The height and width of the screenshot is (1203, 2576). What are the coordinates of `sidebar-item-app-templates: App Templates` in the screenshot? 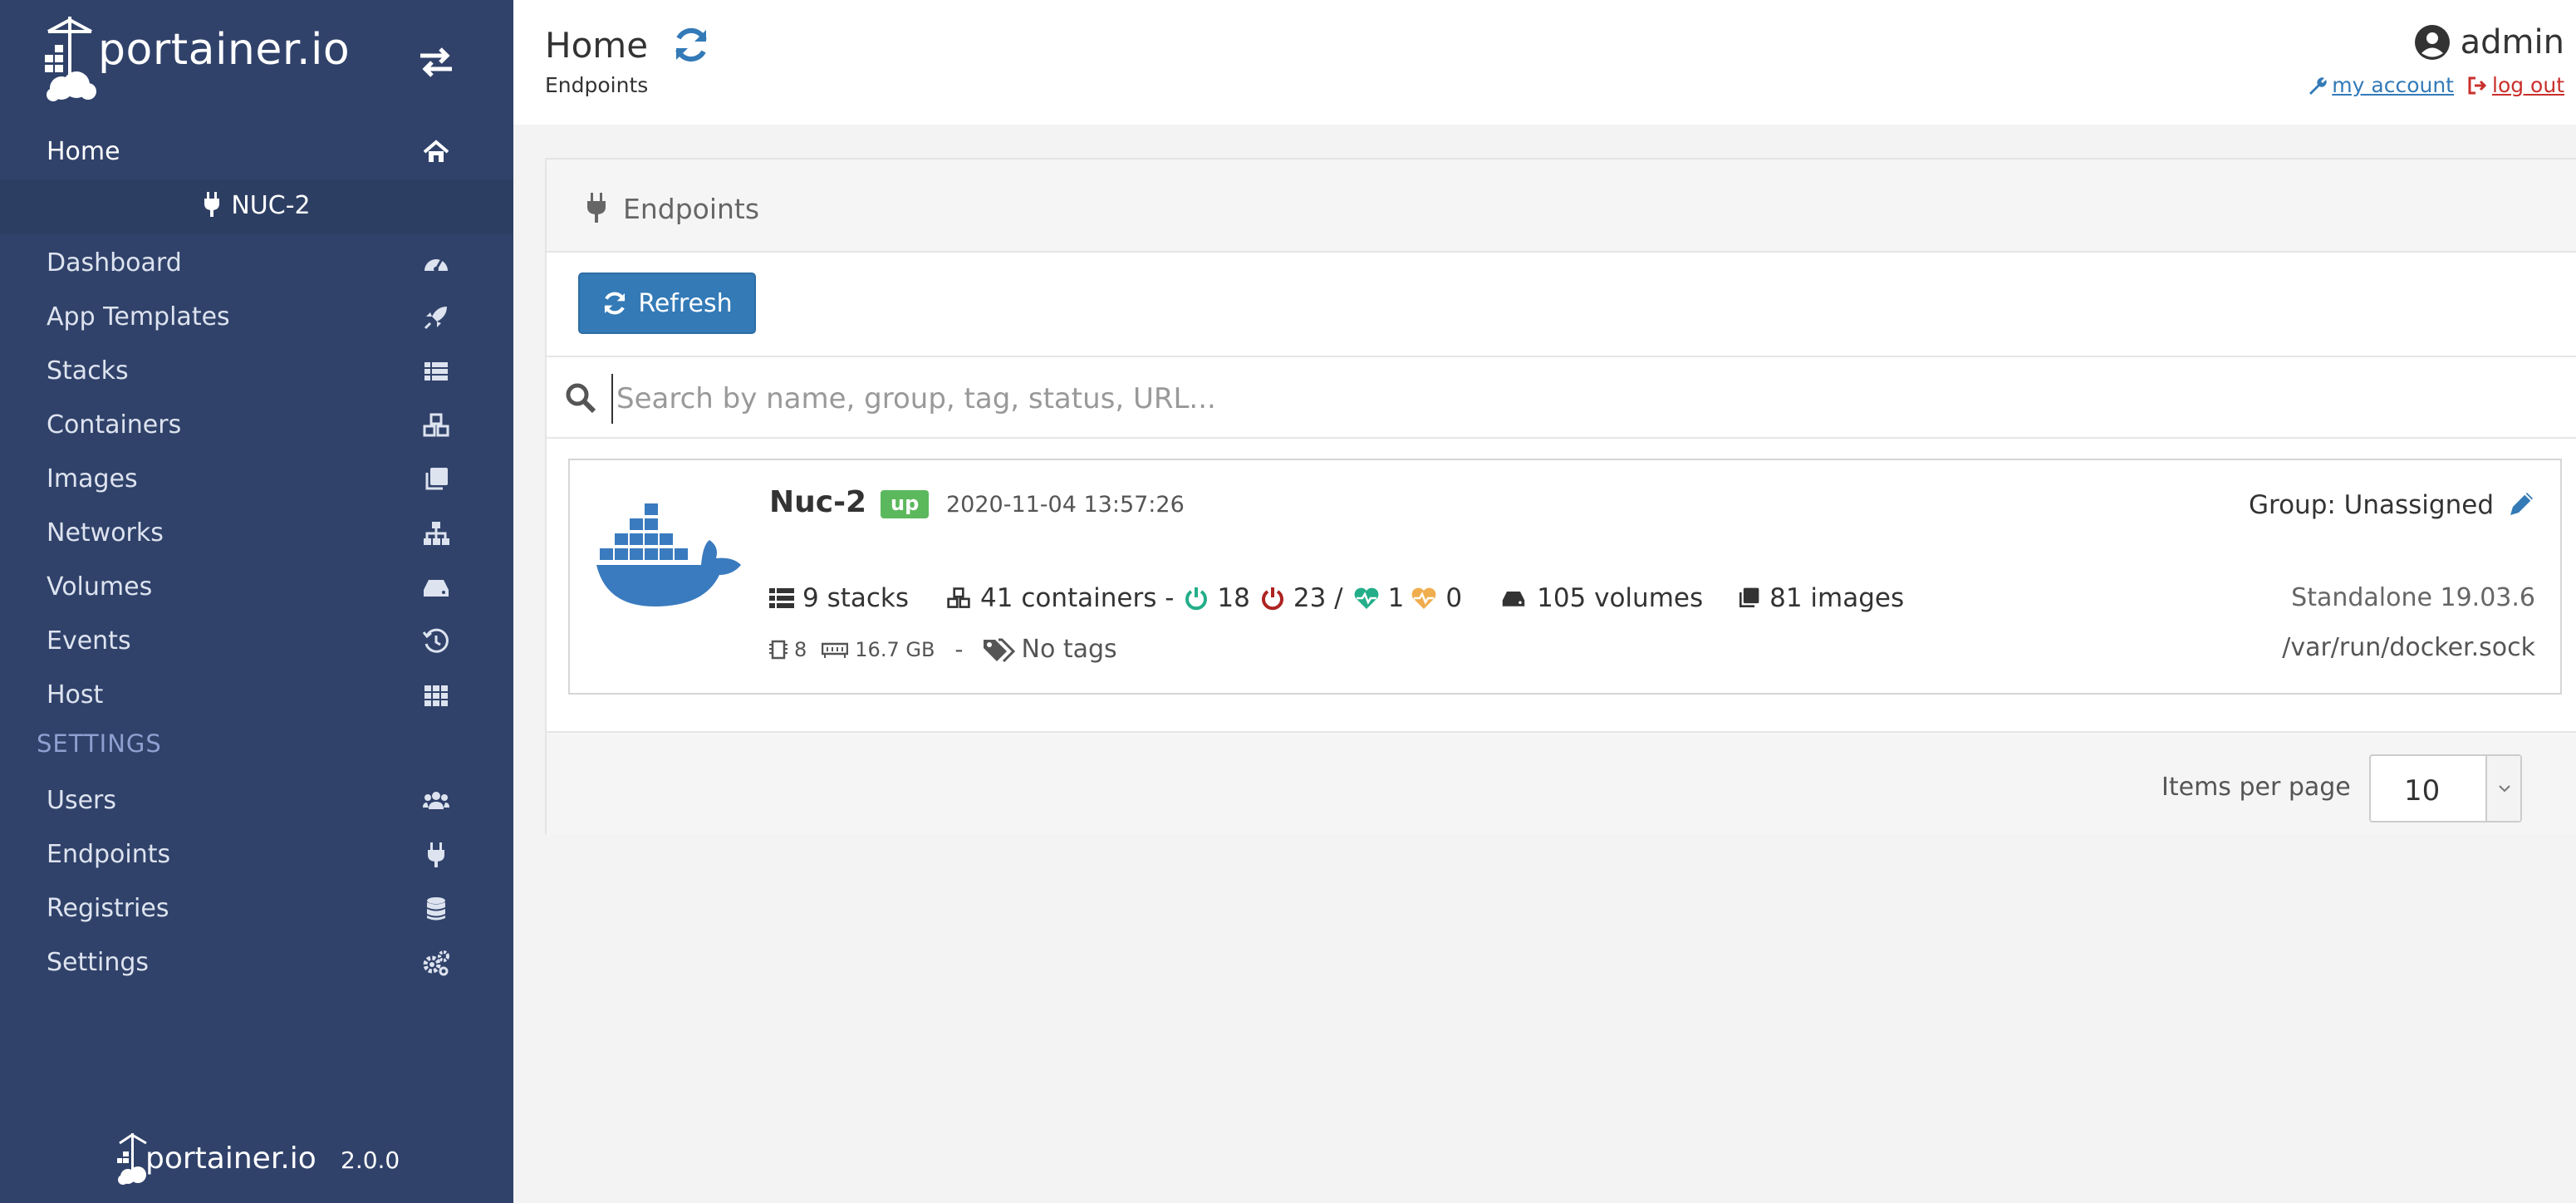 It's located at (256, 316).